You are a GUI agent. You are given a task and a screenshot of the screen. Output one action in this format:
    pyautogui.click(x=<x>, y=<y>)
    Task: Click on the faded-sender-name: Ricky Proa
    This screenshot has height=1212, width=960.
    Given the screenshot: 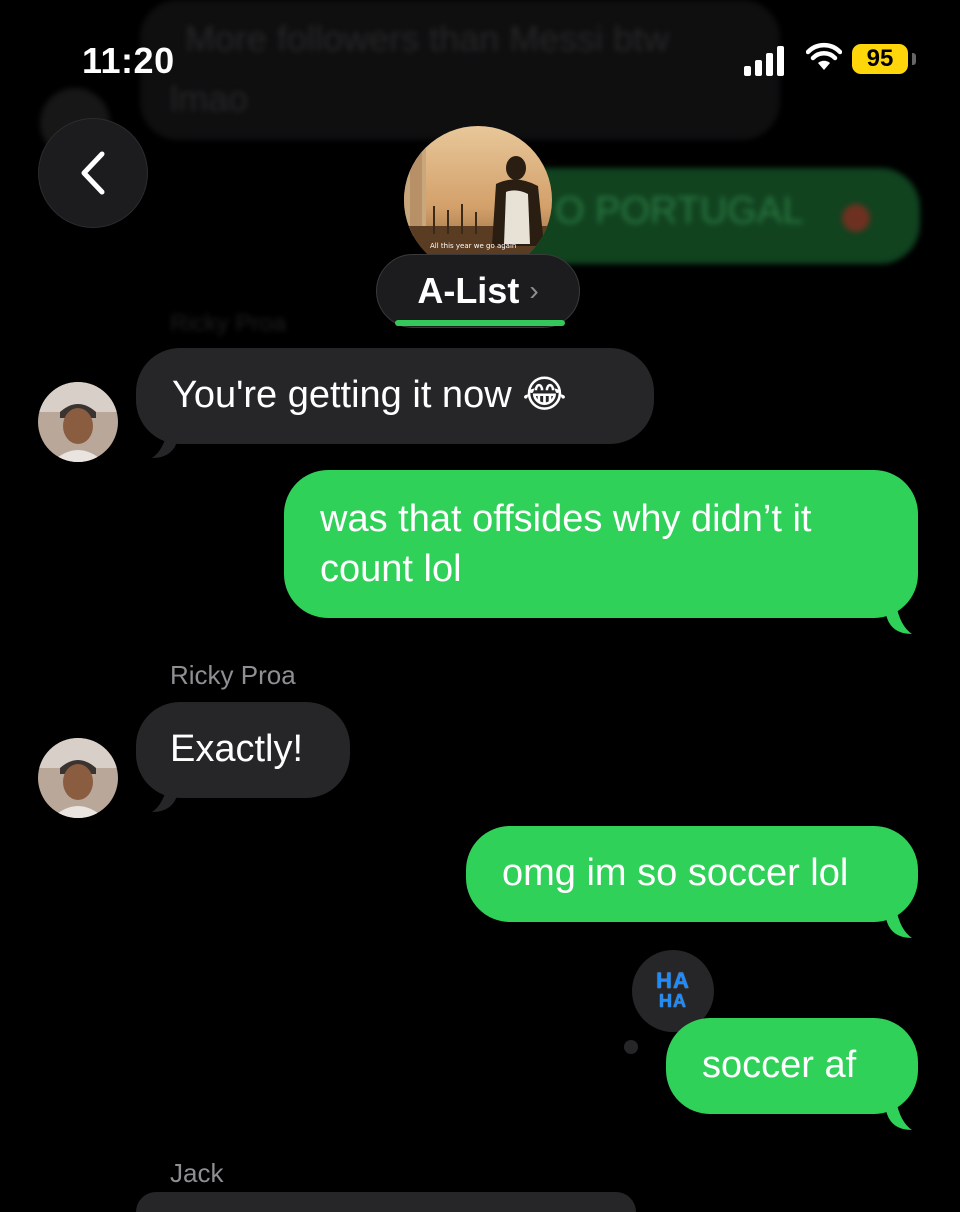 What is the action you would take?
    pyautogui.click(x=228, y=323)
    